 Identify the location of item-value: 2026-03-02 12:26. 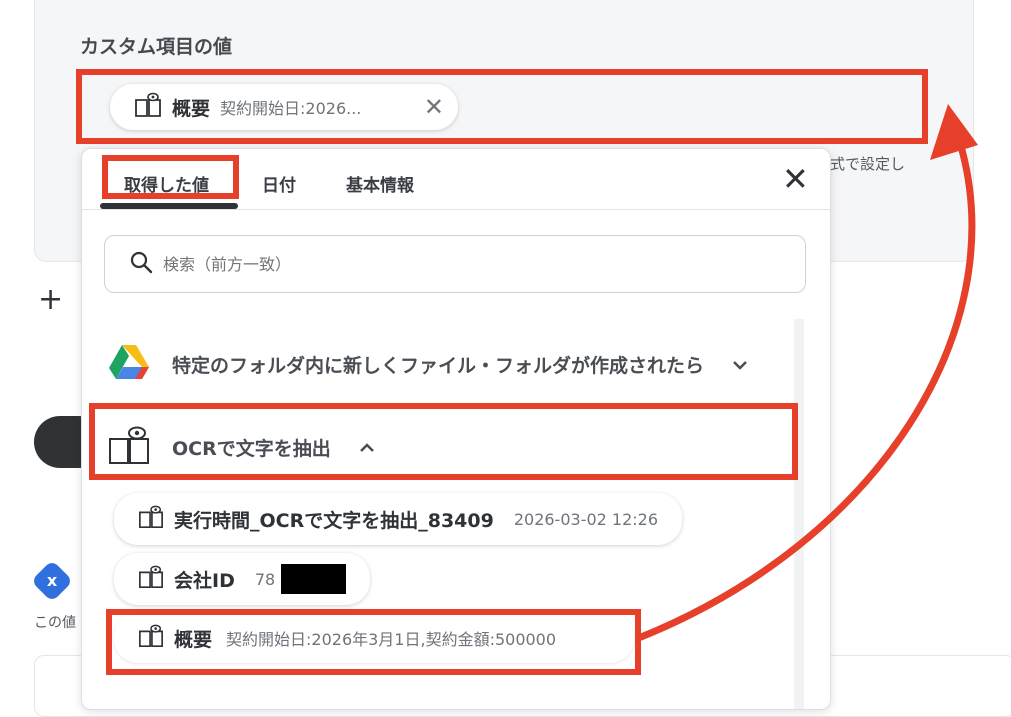
(586, 519).